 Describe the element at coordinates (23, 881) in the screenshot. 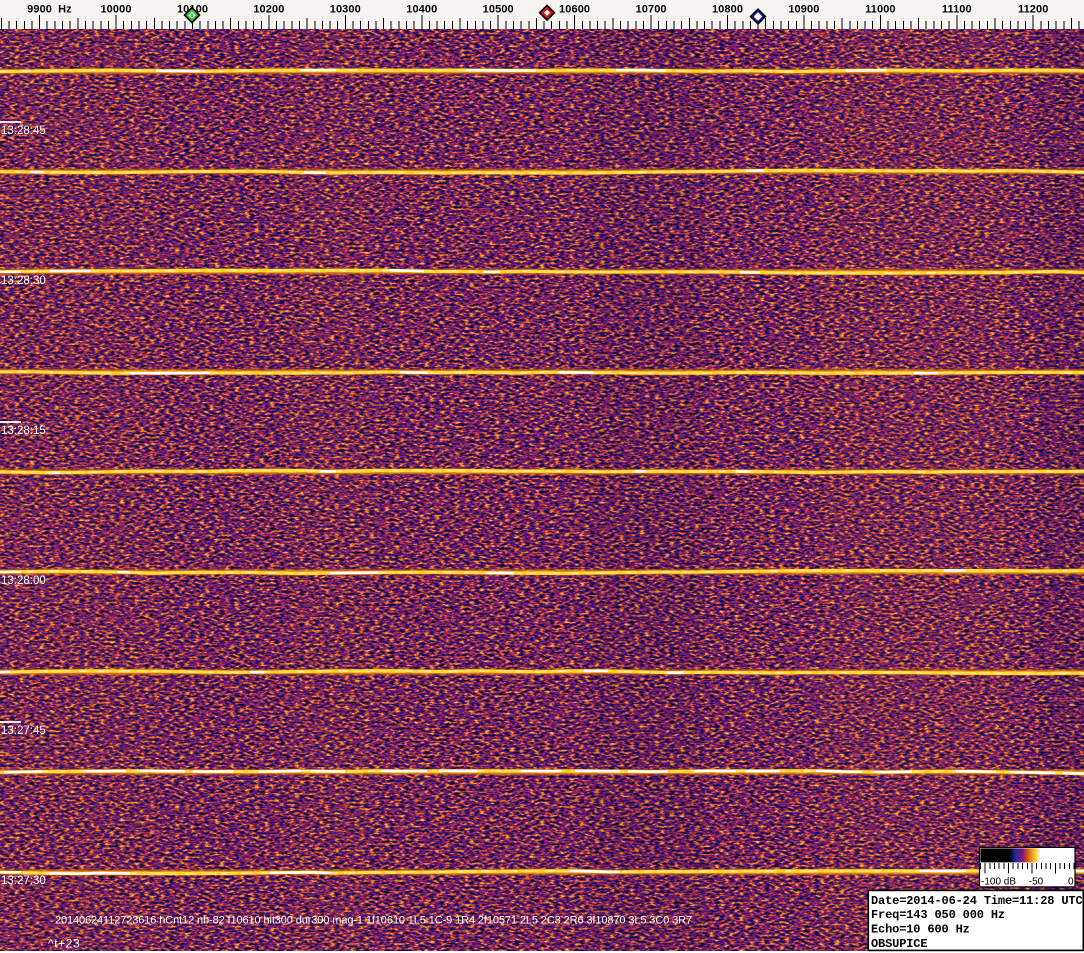

I see `svg-text: 13:27:30` at that location.